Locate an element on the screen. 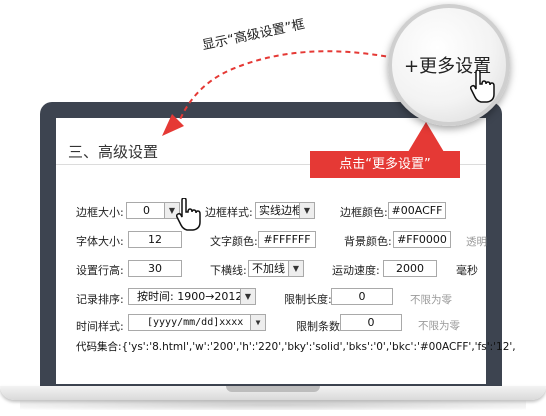 Image resolution: width=546 pixels, height=416 pixels. border-size-label: 边框大小: is located at coordinates (100, 212).